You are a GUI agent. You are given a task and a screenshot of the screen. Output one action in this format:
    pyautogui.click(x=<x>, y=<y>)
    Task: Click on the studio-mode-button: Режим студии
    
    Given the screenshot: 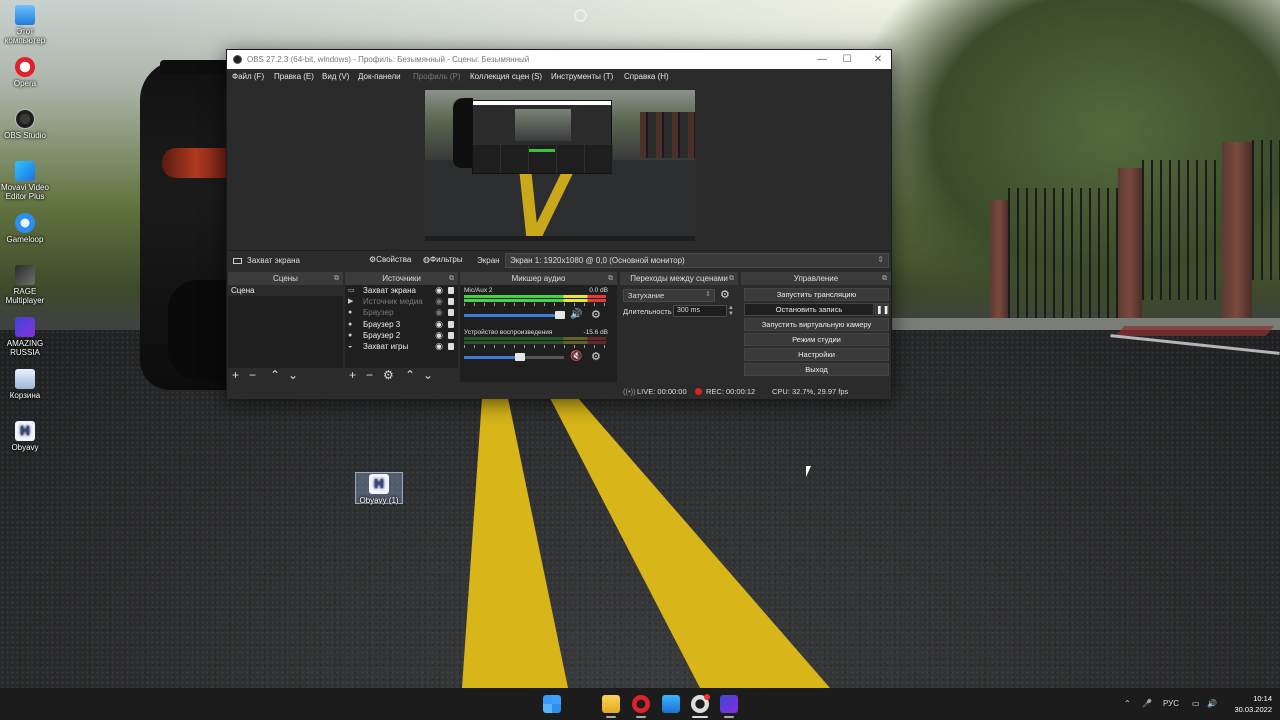 What is the action you would take?
    pyautogui.click(x=816, y=339)
    